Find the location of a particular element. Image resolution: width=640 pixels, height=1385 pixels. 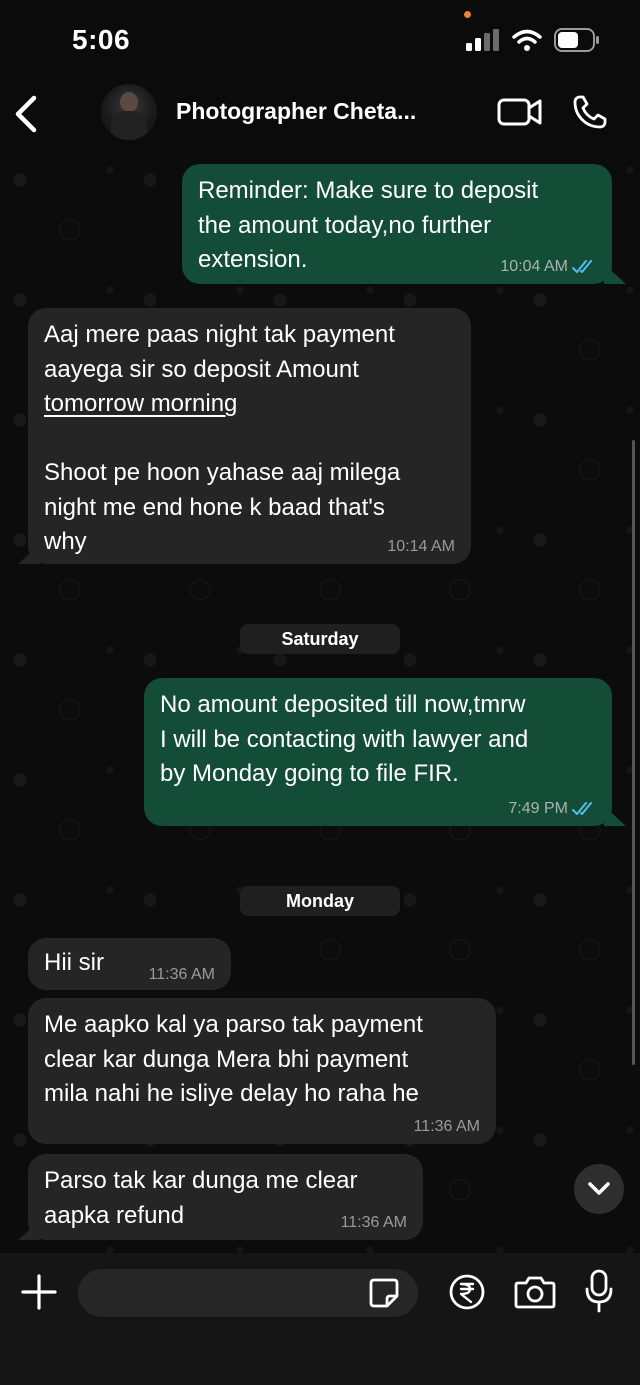

status-bar: 5:06 is located at coordinates (320, 40).